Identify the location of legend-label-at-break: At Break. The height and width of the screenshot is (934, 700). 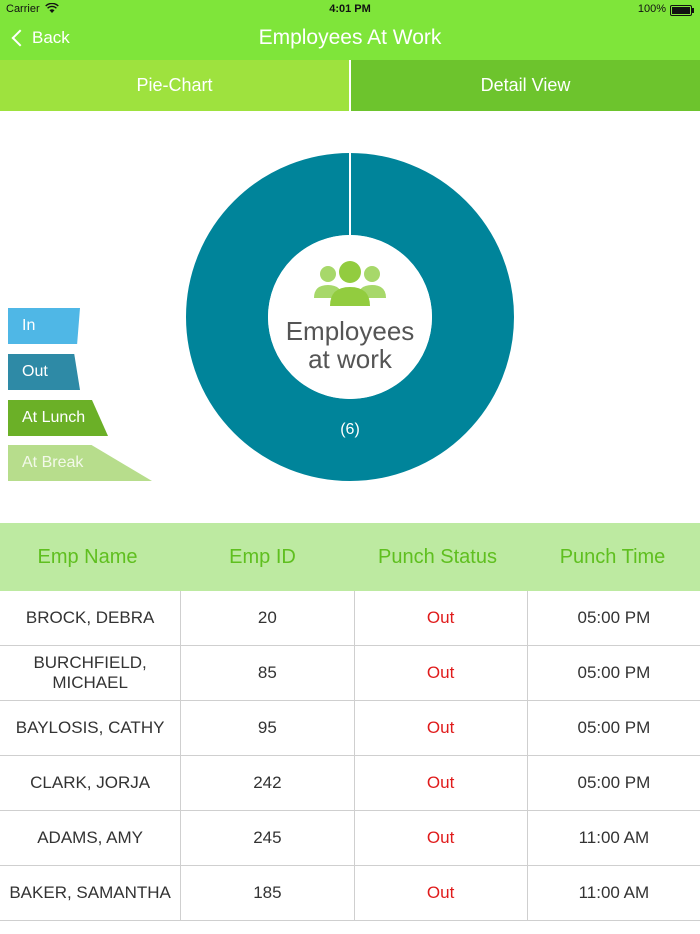
(53, 462).